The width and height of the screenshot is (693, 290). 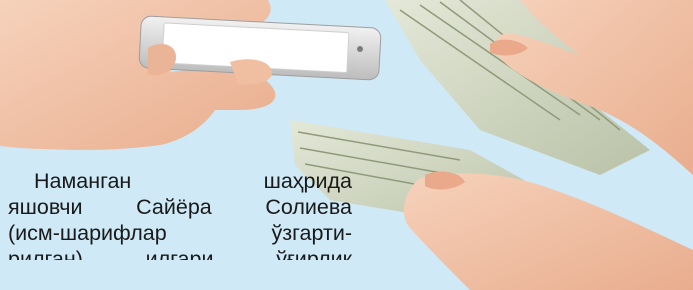 What do you see at coordinates (180, 233) in the screenshot?
I see `article-line-3: (исм-шарифлар ўзгарти-` at bounding box center [180, 233].